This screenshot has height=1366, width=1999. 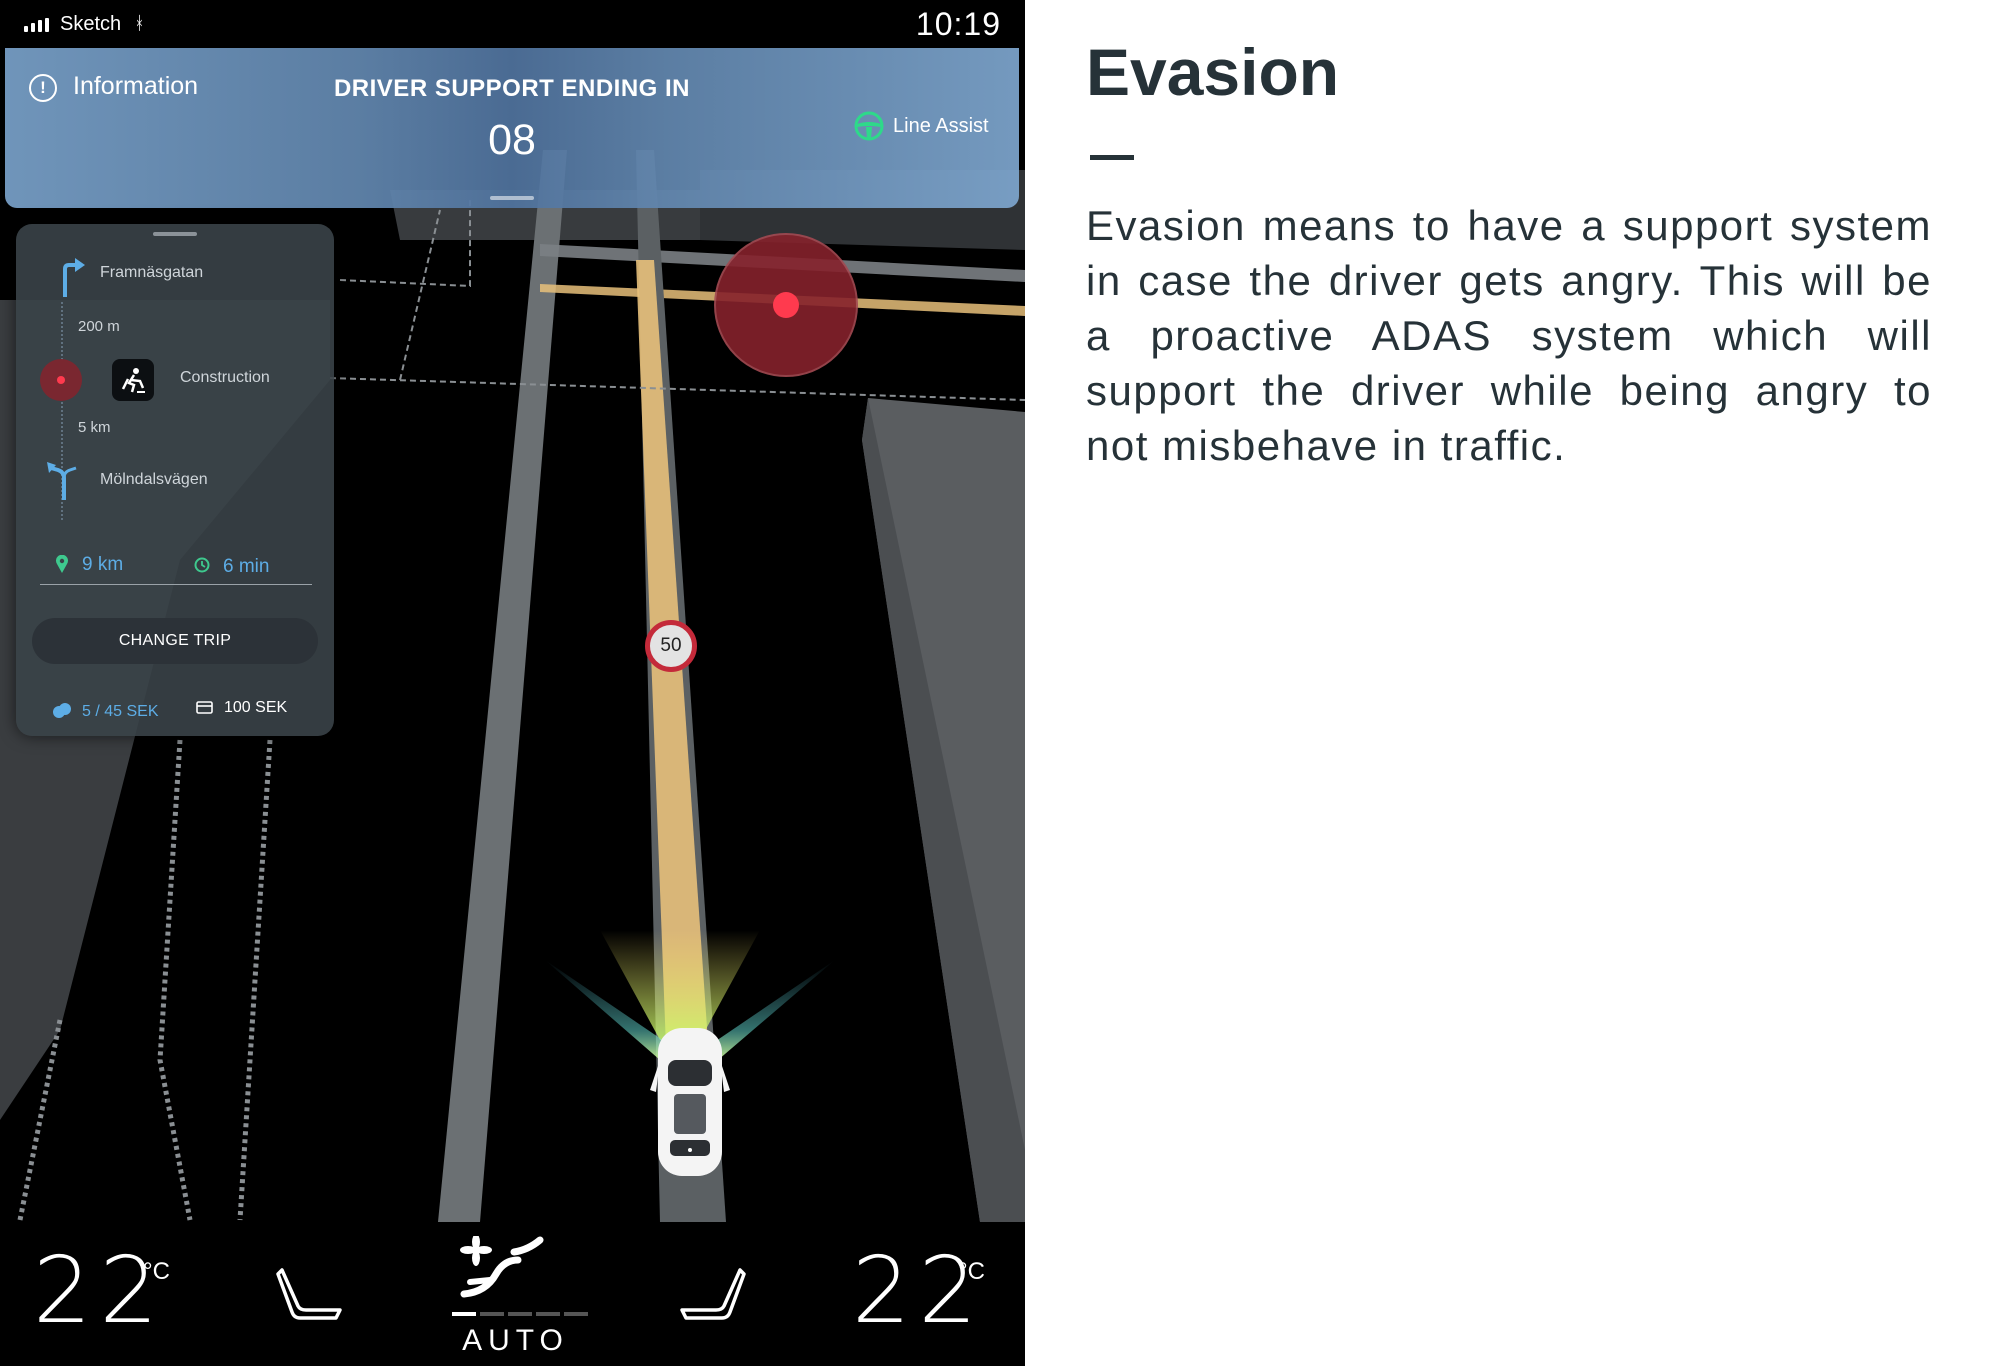 I want to click on card-amount: 100 SEK, so click(x=256, y=707).